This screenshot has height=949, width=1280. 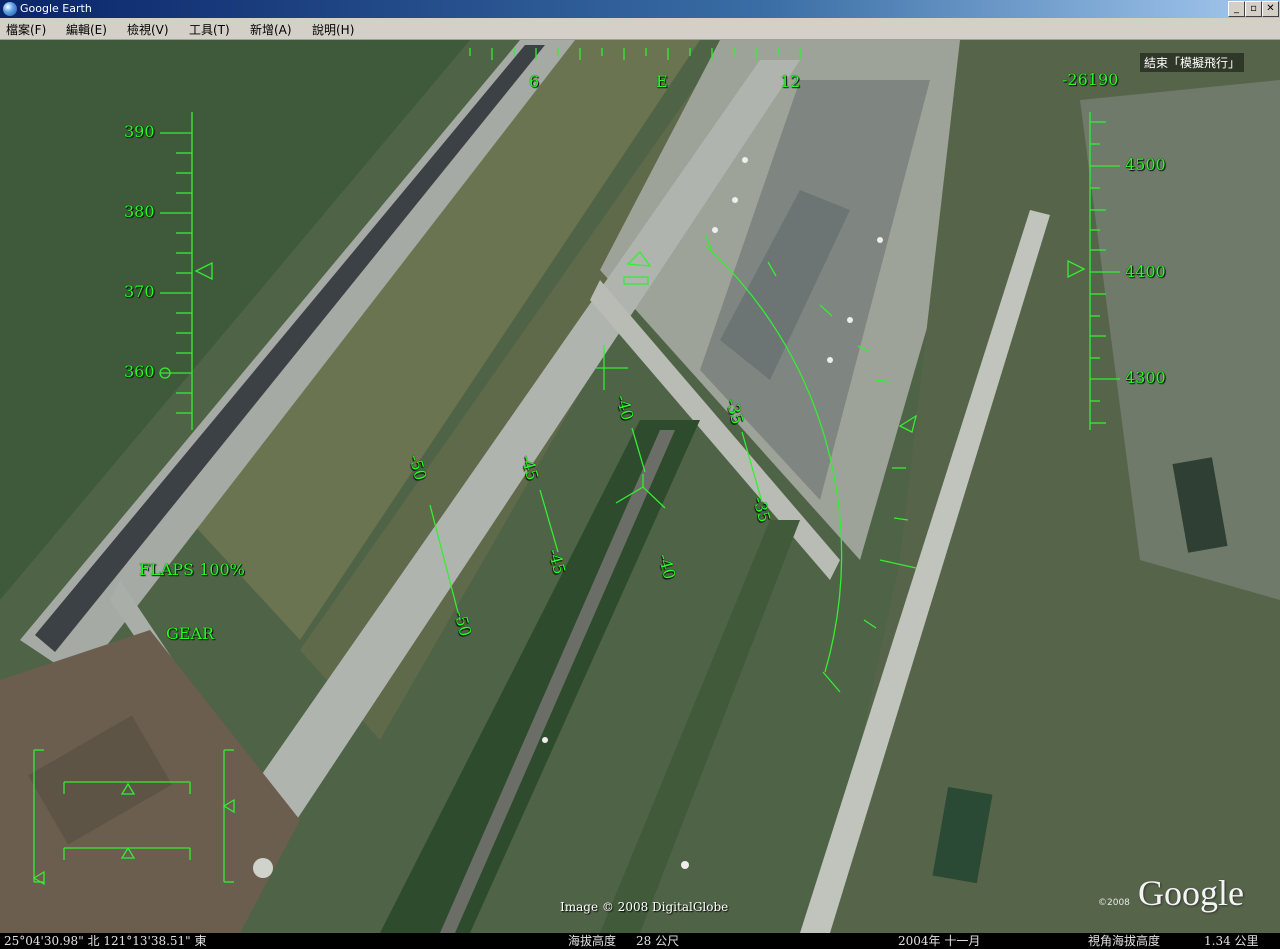 I want to click on airspeed-label: 370, so click(x=139, y=291).